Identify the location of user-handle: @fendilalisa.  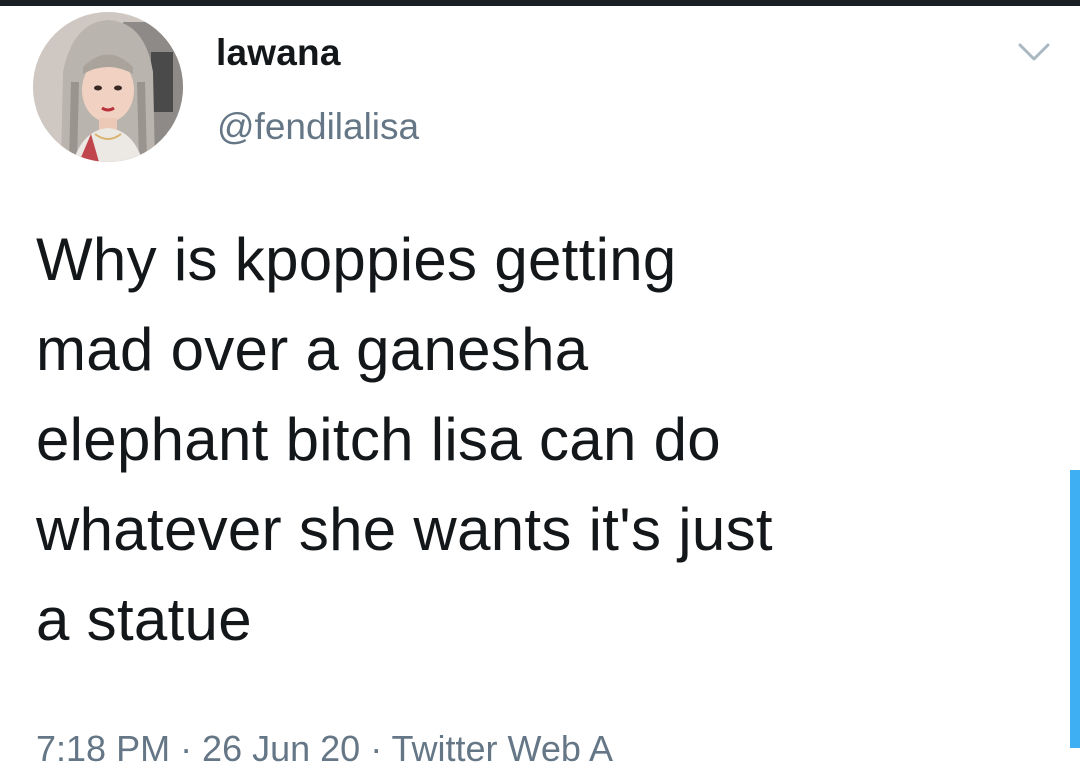
(318, 127).